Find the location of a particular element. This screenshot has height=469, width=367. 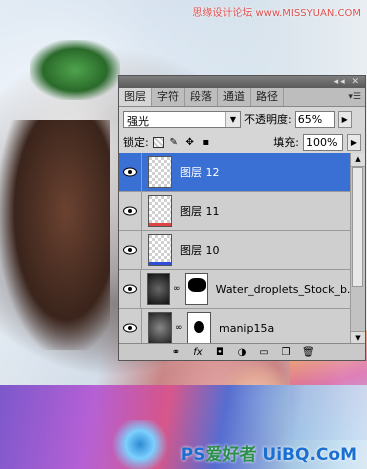

layer-row: 图层 12 is located at coordinates (235, 172).